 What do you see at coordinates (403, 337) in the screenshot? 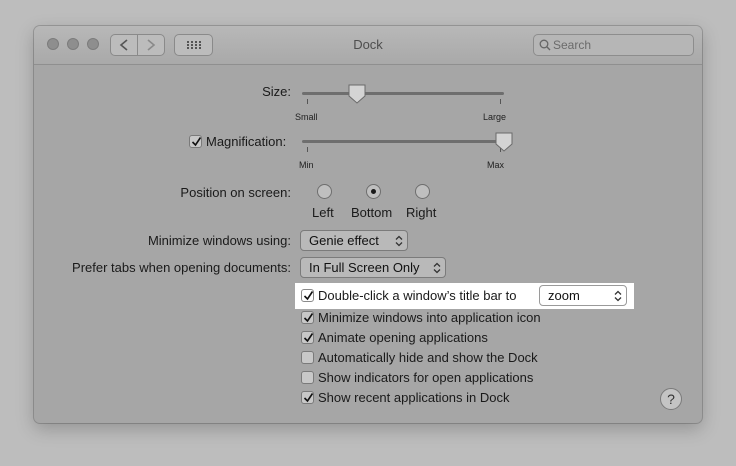
I see `animate-opening-label: Animate opening applications` at bounding box center [403, 337].